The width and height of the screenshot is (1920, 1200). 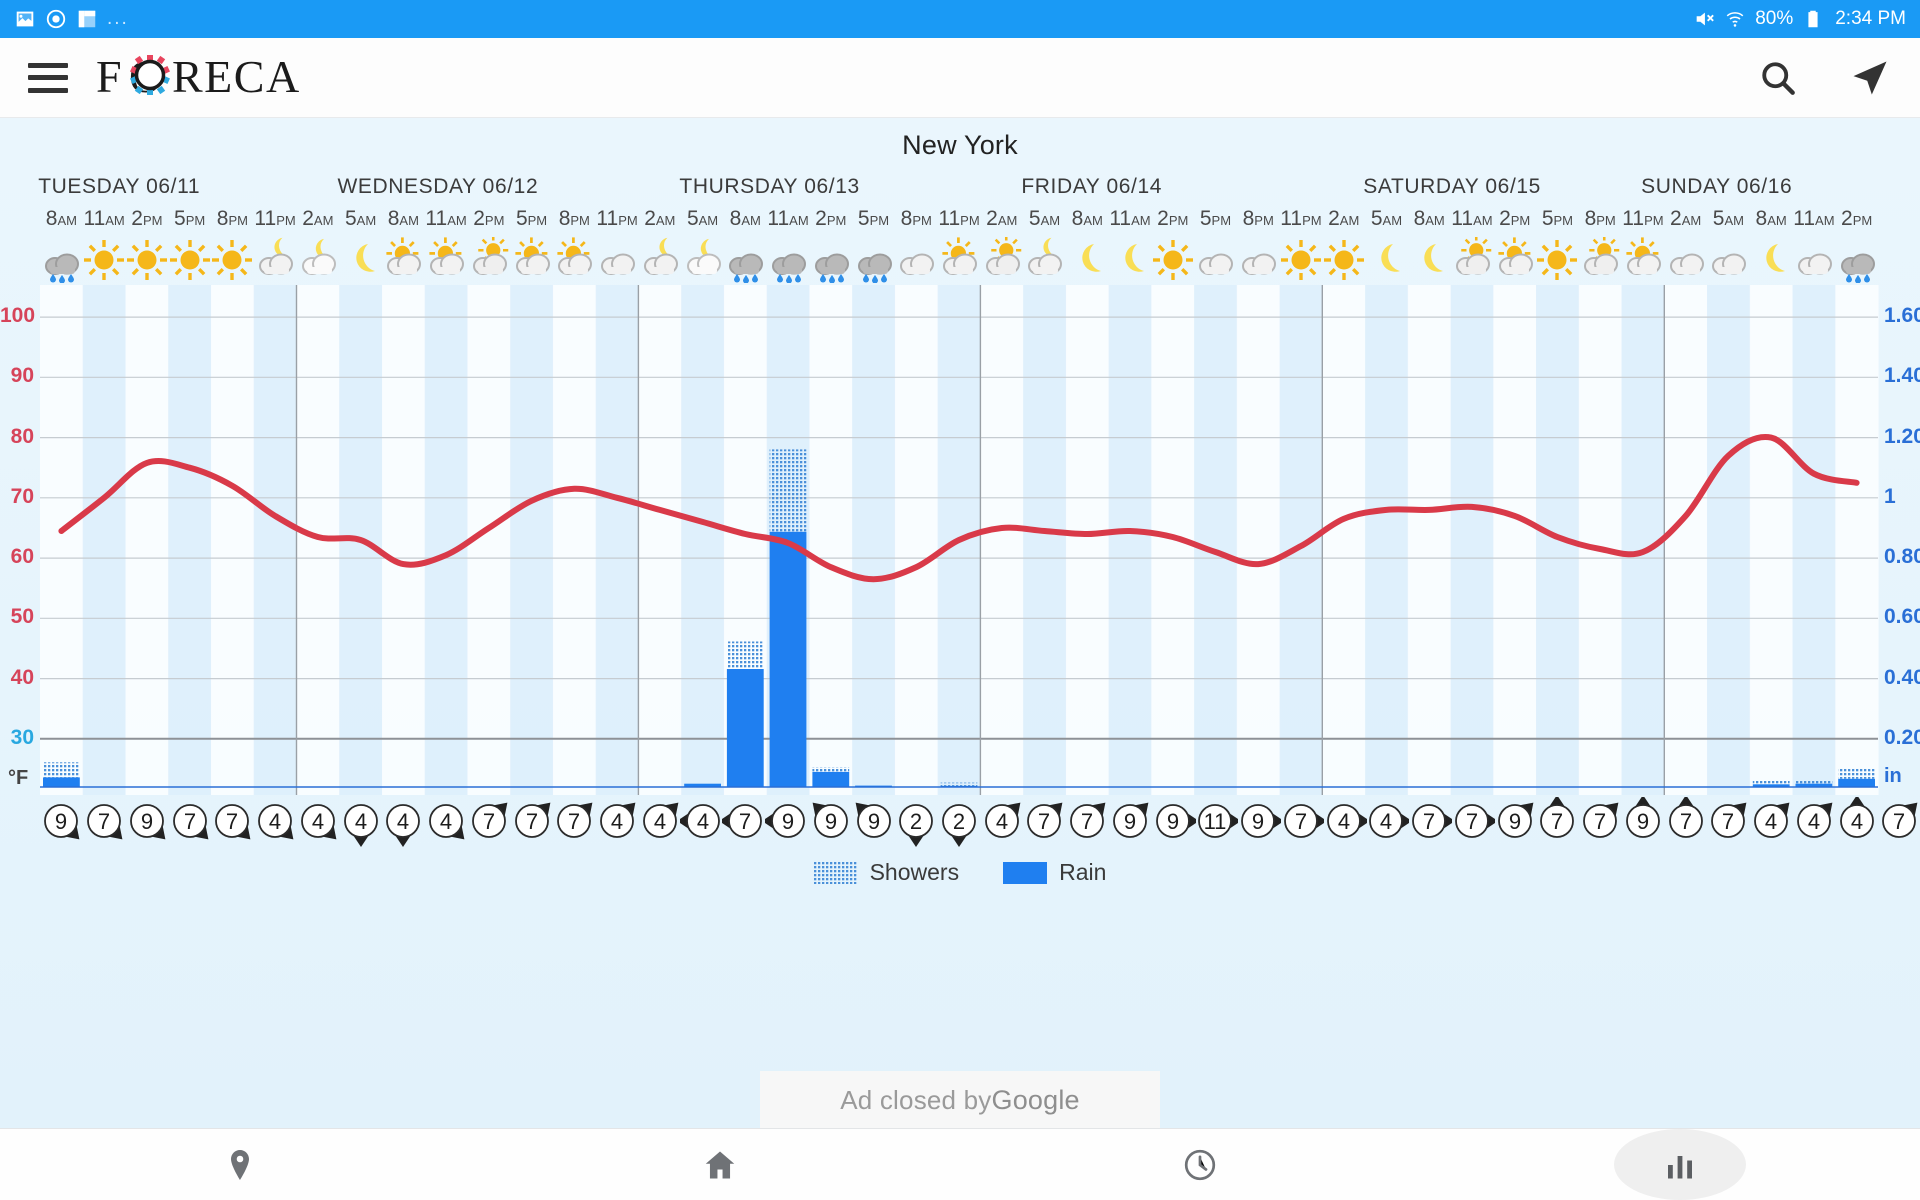 What do you see at coordinates (1452, 186) in the screenshot?
I see `day-header: SATURDAY 06/15` at bounding box center [1452, 186].